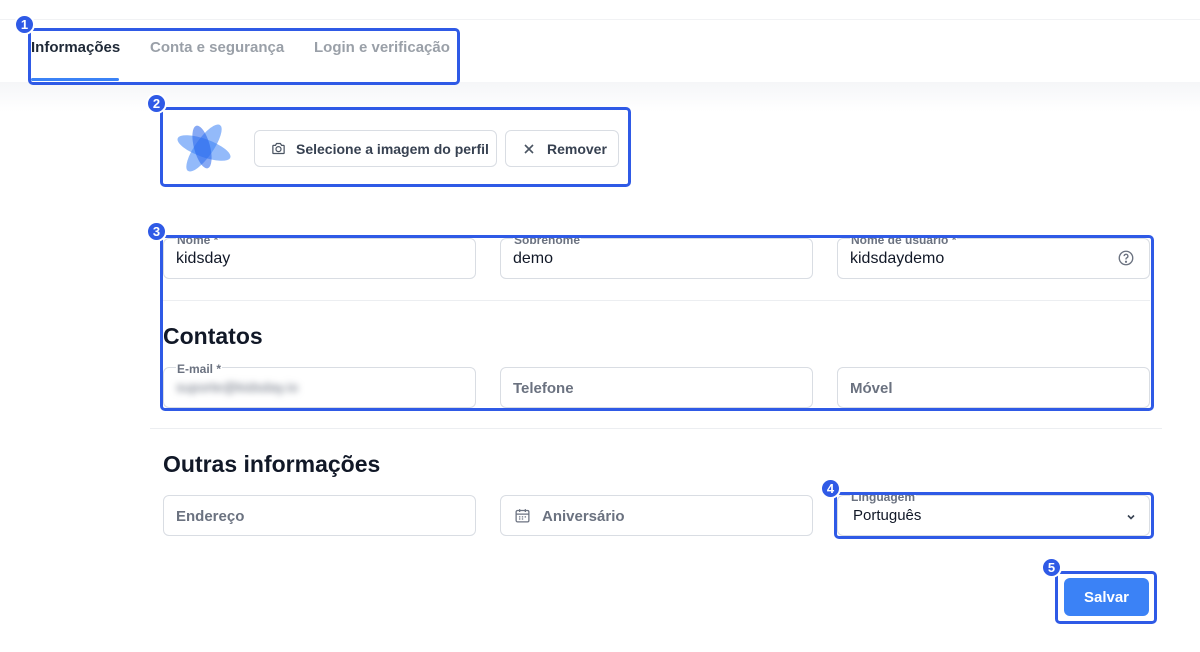  Describe the element at coordinates (871, 388) in the screenshot. I see `mobile-placeholder: Móvel` at that location.